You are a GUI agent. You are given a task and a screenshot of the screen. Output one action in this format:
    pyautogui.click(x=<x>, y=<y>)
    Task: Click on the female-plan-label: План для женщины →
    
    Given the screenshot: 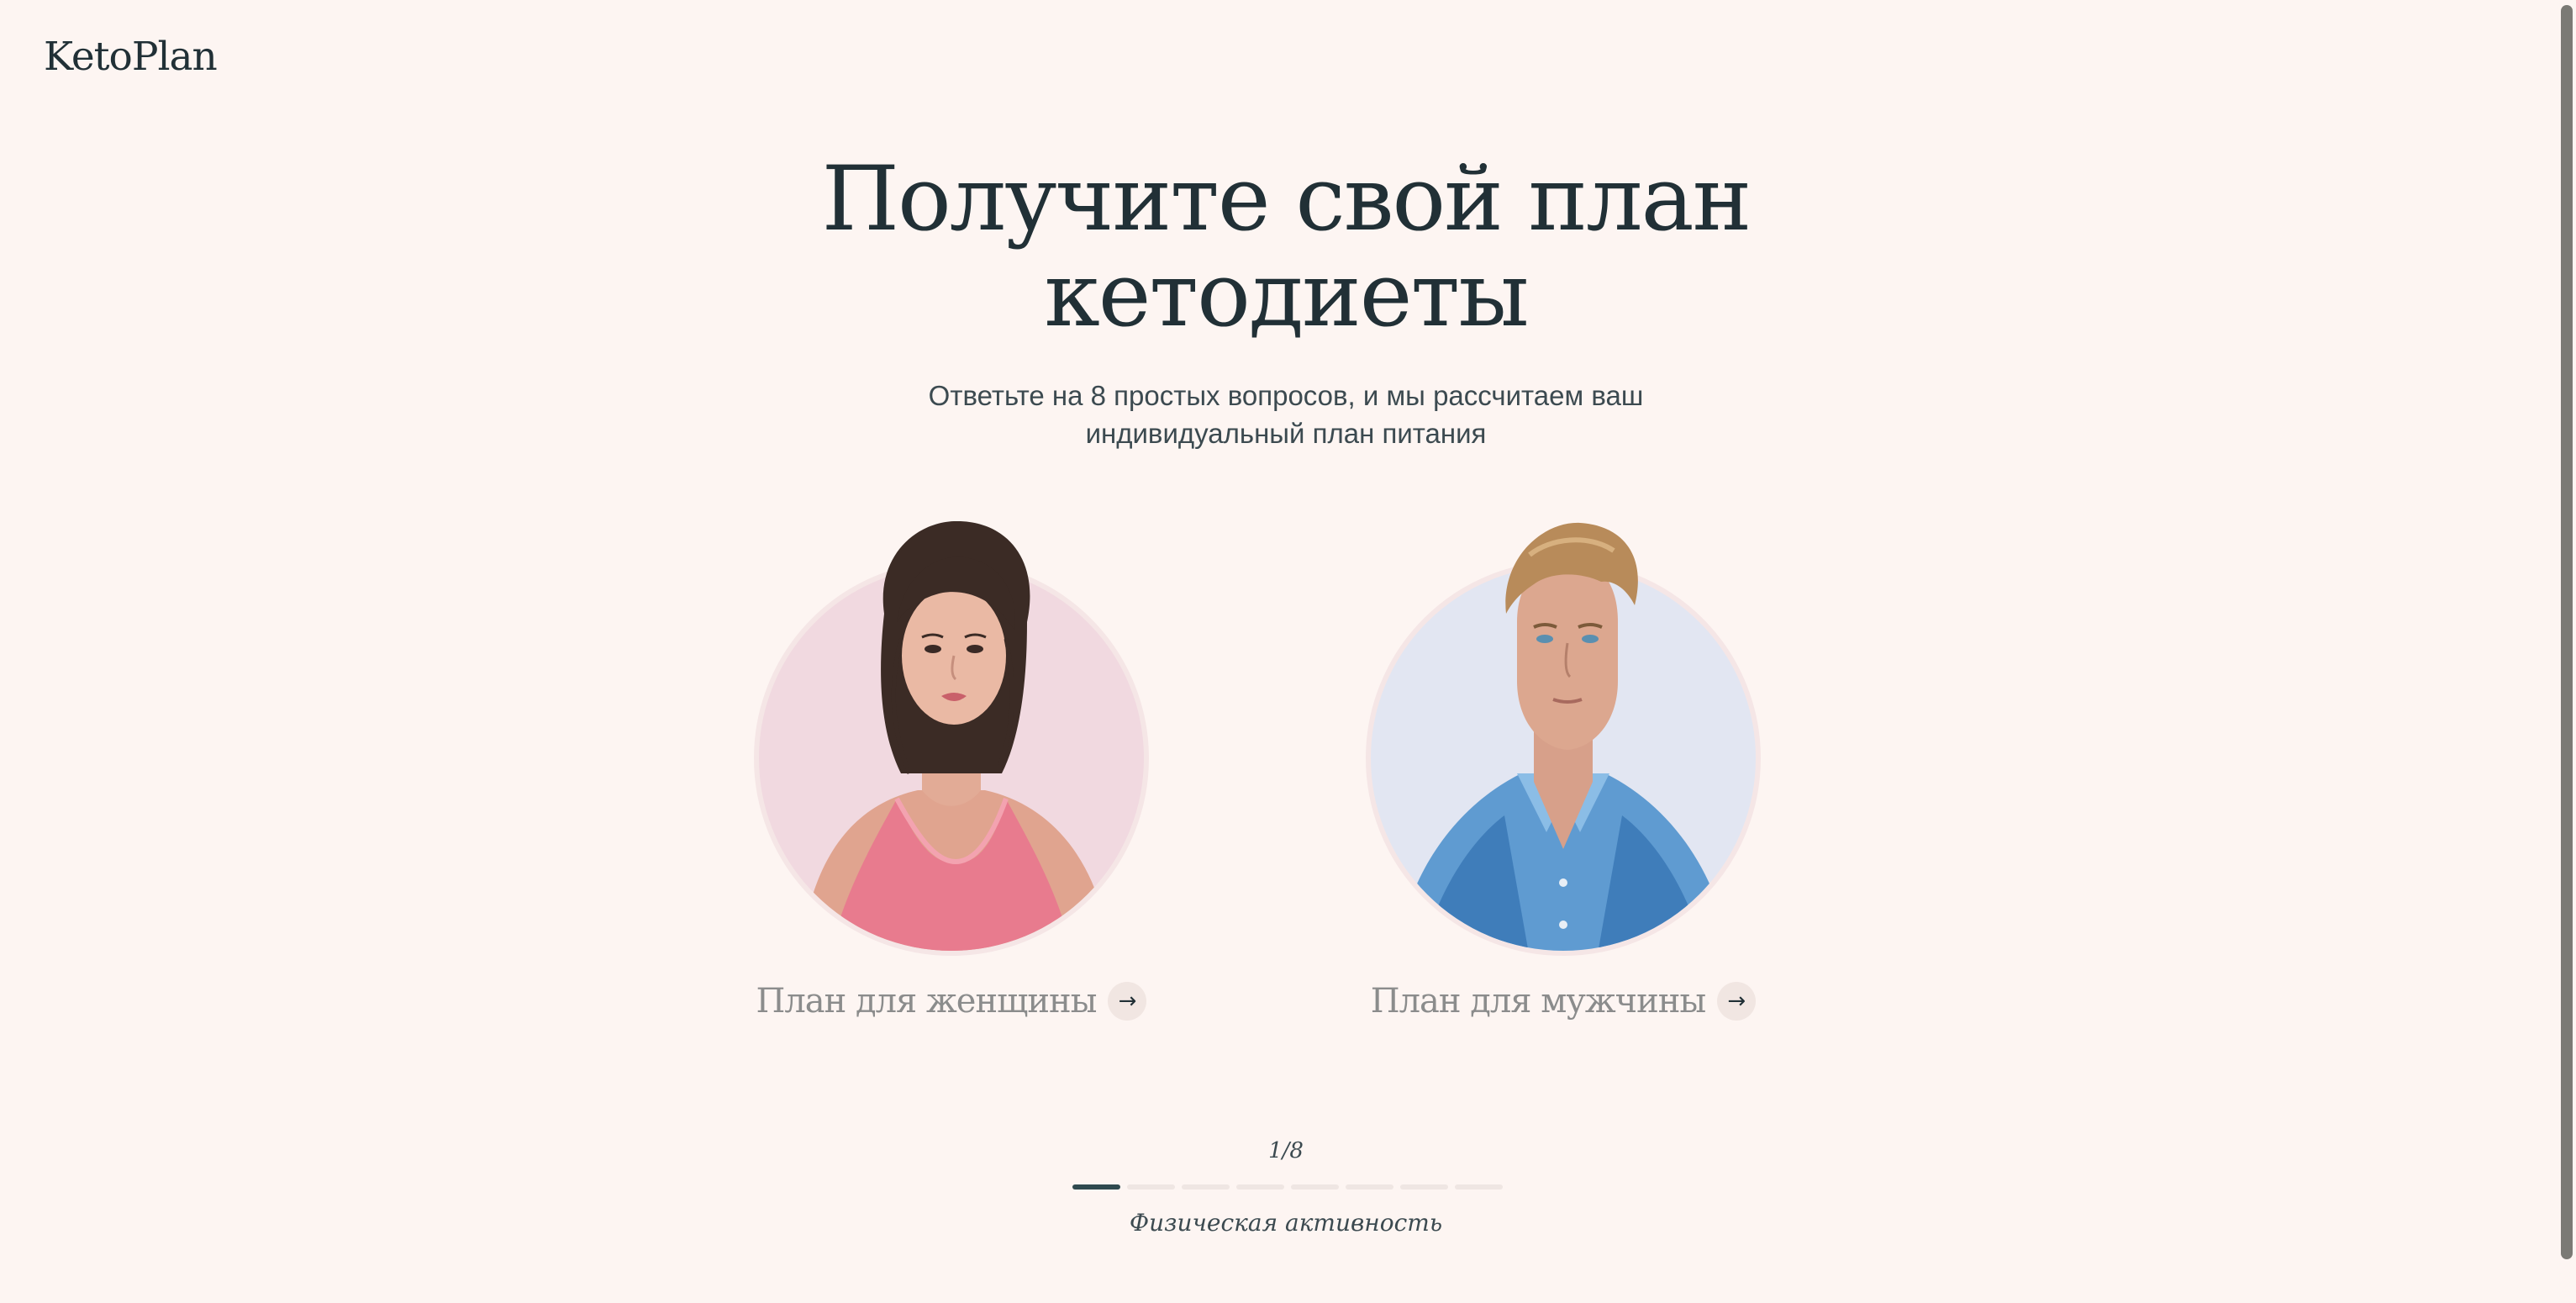 What is the action you would take?
    pyautogui.click(x=952, y=1001)
    